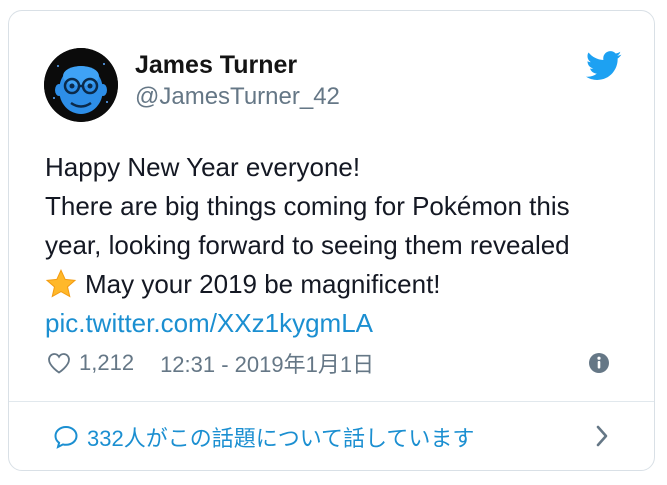  I want to click on conversation-link: 332人がこの話題について話しています, so click(263, 437).